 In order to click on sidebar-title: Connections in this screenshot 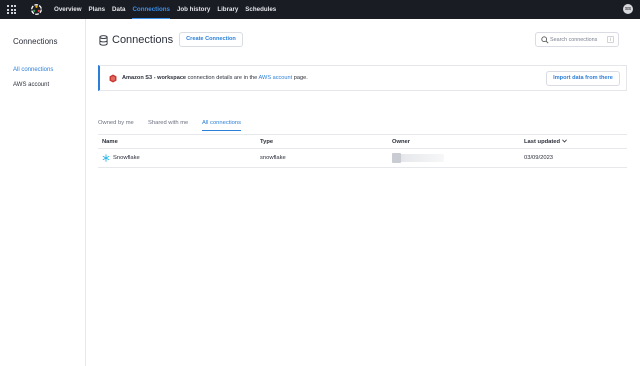, I will do `click(35, 41)`.